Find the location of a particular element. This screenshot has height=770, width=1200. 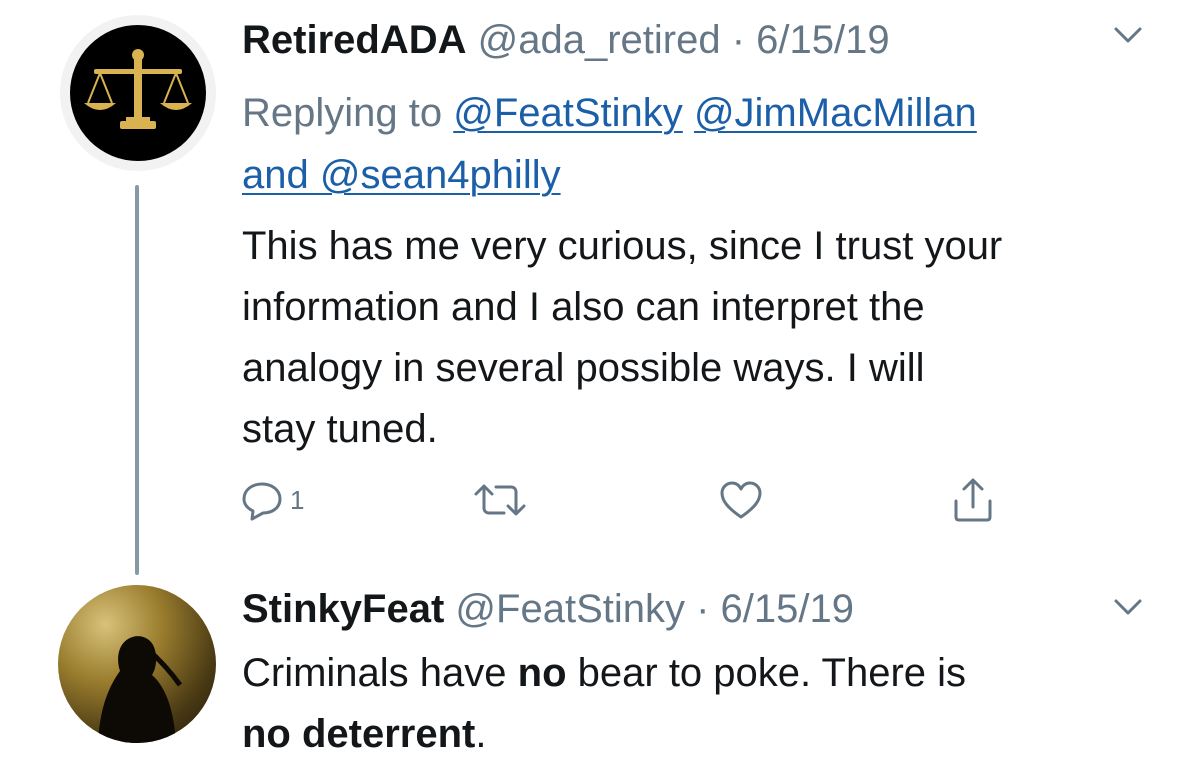

share-icon is located at coordinates (973, 500).